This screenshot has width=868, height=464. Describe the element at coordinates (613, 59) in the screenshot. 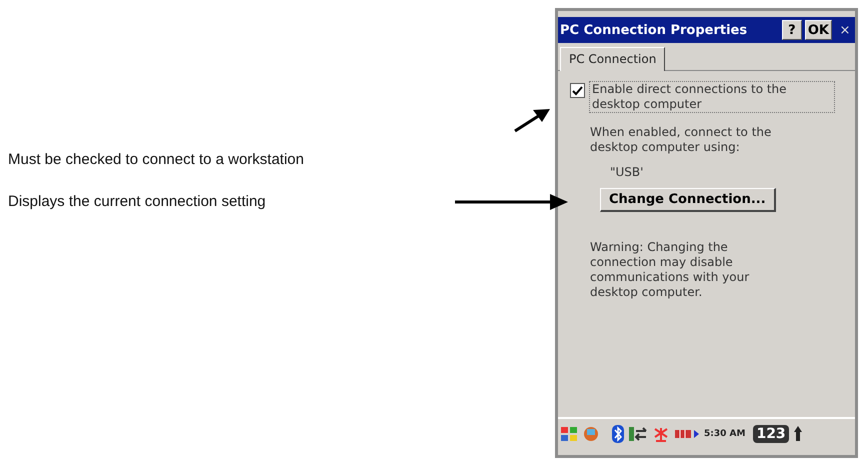

I see `tab: PC Connection` at that location.